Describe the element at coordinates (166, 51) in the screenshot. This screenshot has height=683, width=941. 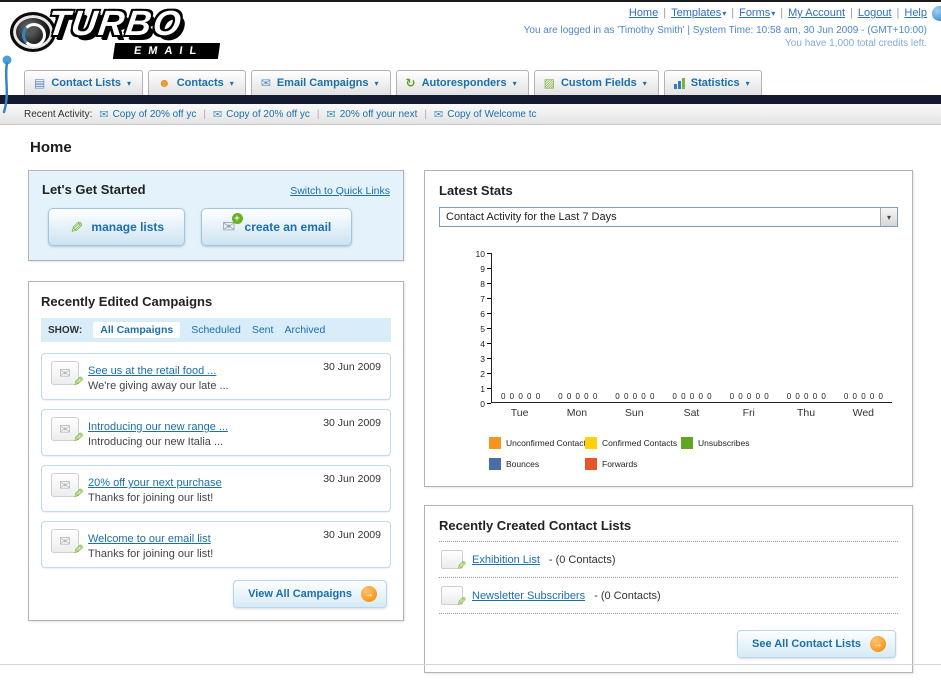
I see `logo-text-secondary: EMAIL` at that location.